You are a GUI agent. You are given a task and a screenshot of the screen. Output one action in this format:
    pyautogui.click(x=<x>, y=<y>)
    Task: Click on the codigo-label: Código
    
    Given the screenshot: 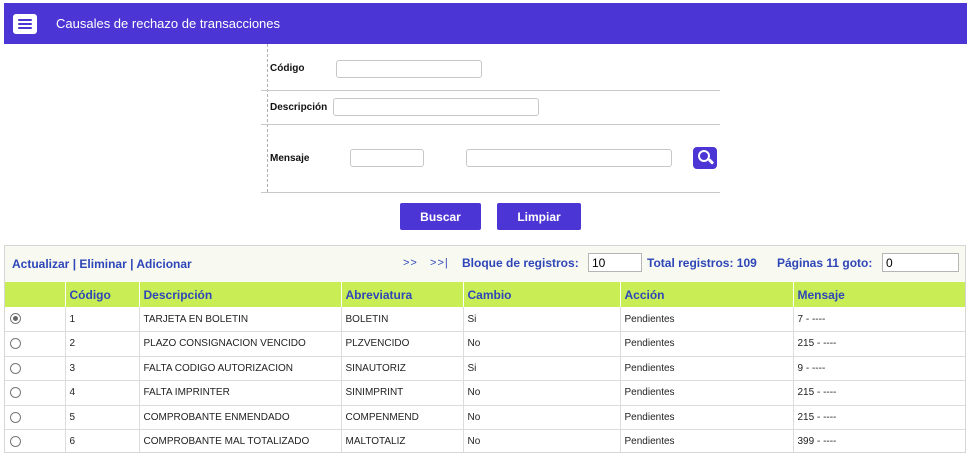 What is the action you would take?
    pyautogui.click(x=287, y=68)
    